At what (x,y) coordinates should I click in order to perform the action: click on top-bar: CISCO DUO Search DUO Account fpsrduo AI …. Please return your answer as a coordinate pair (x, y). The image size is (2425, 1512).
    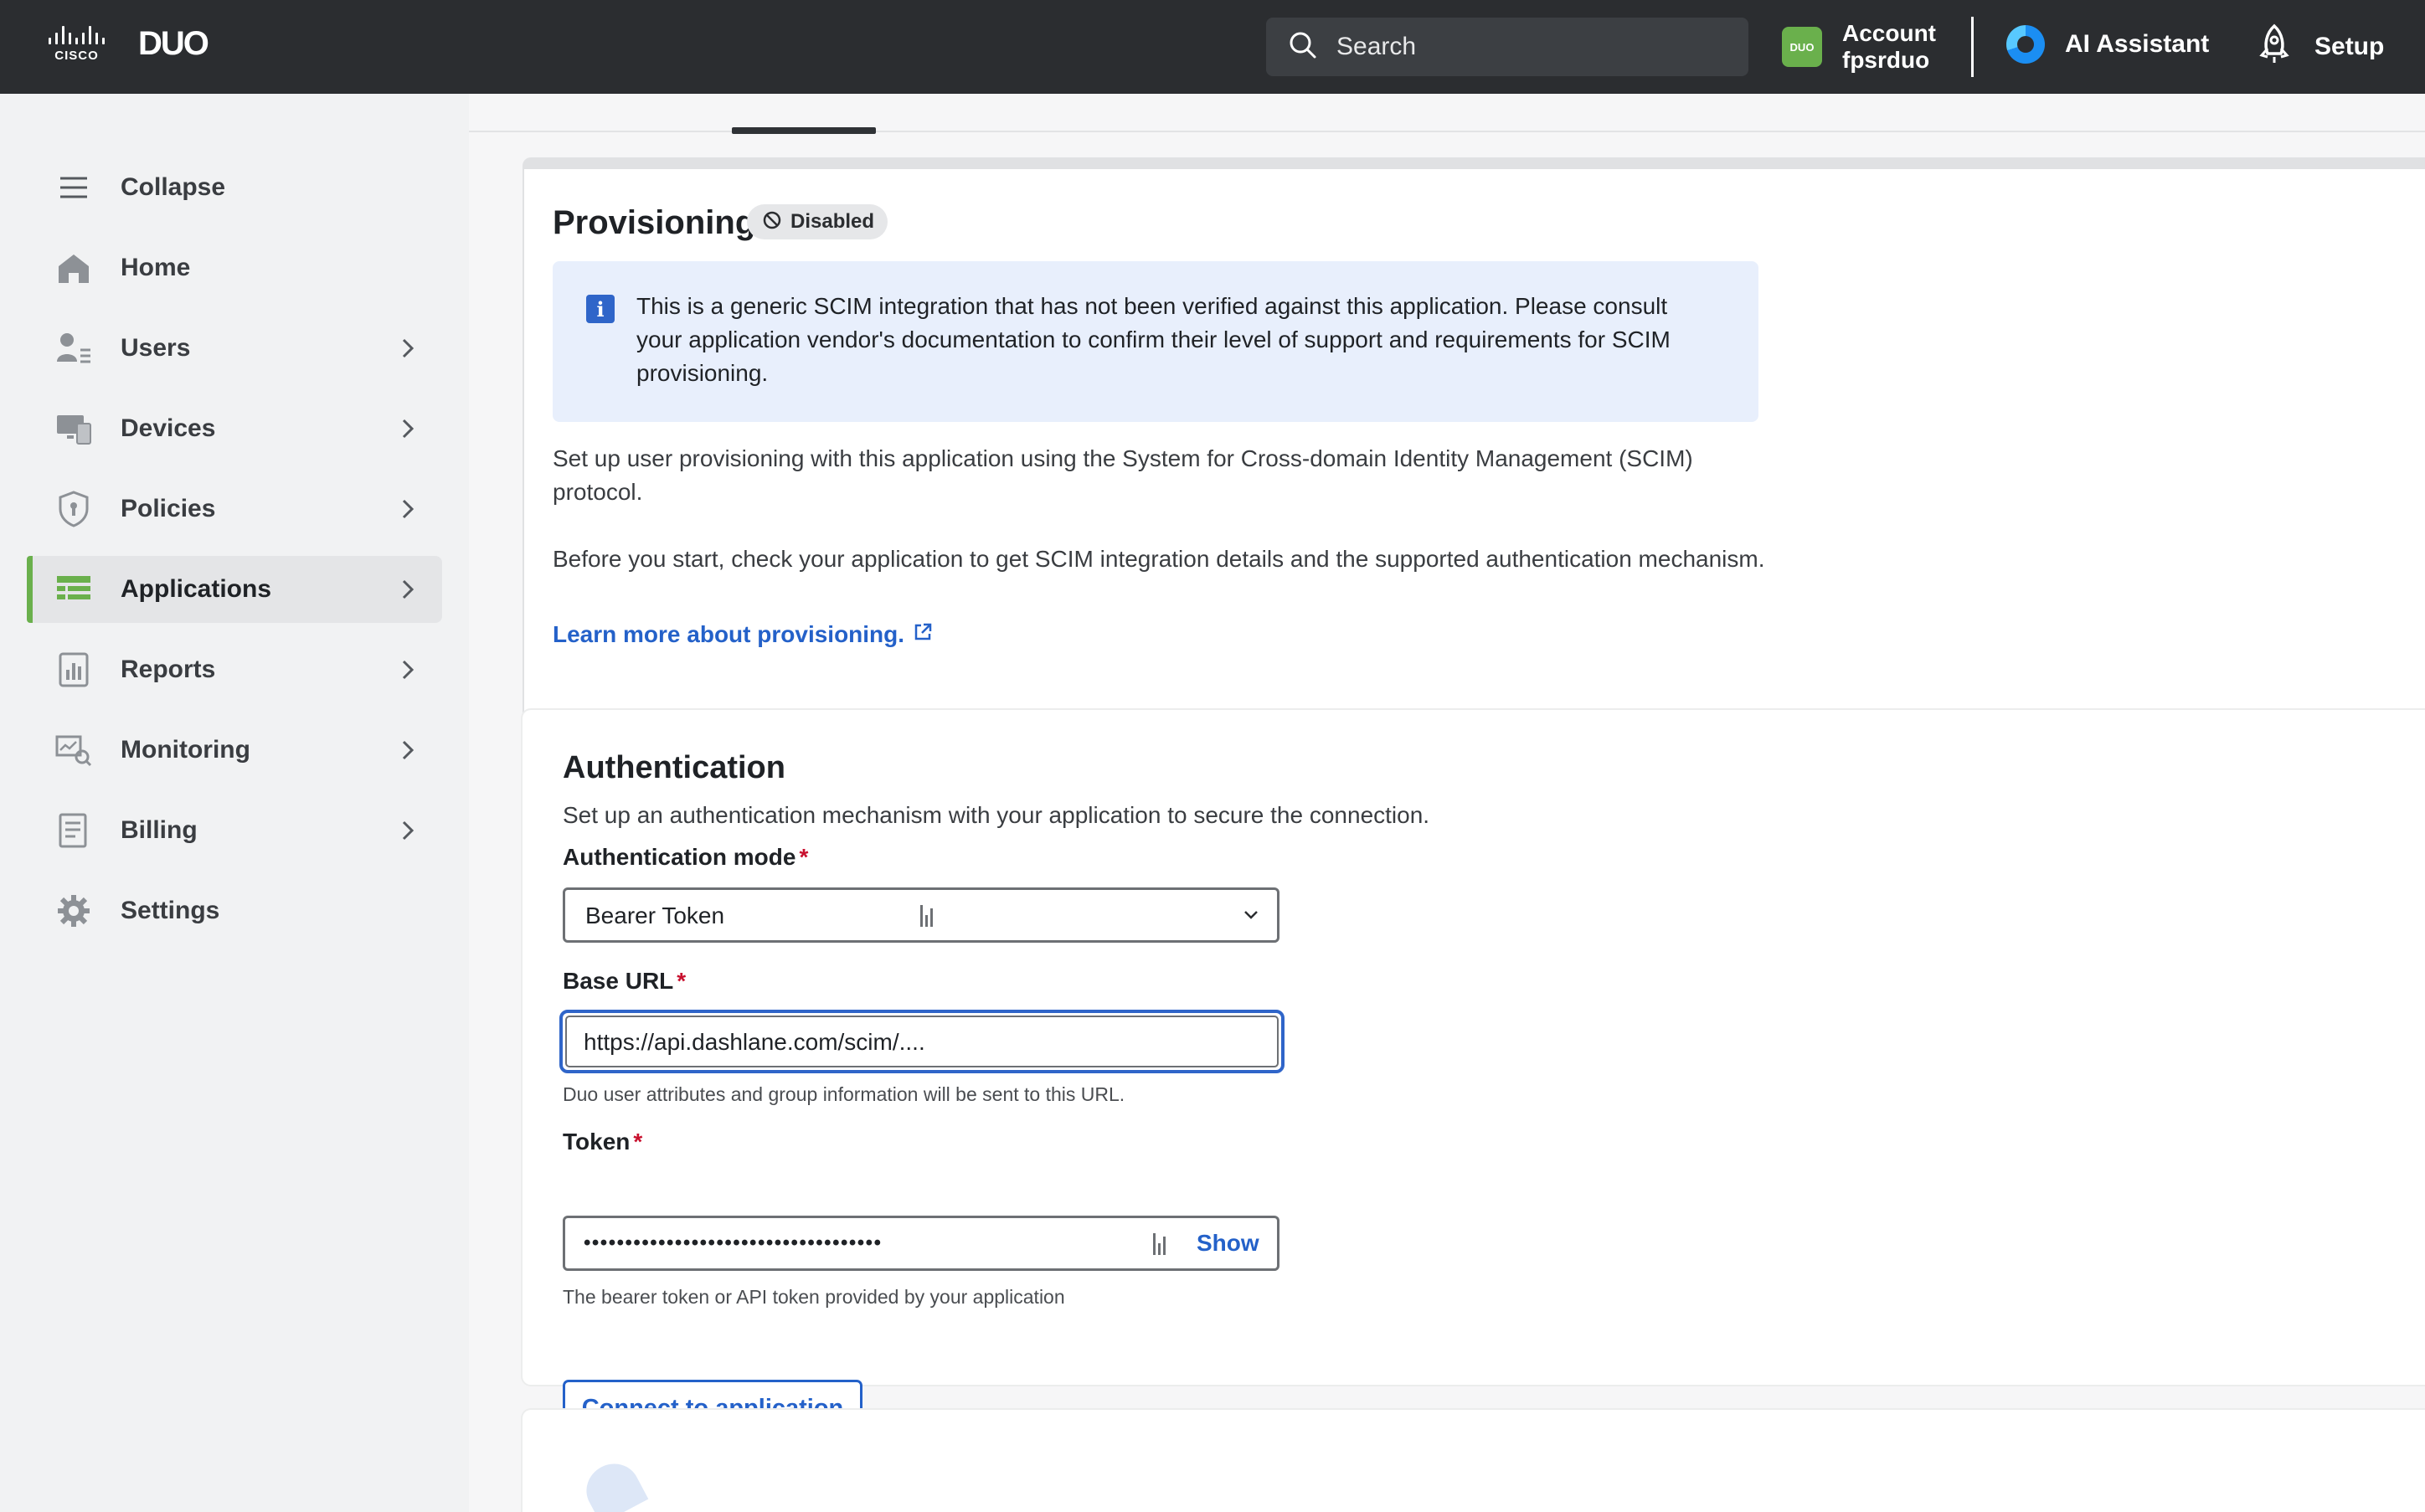
    Looking at the image, I should click on (1212, 47).